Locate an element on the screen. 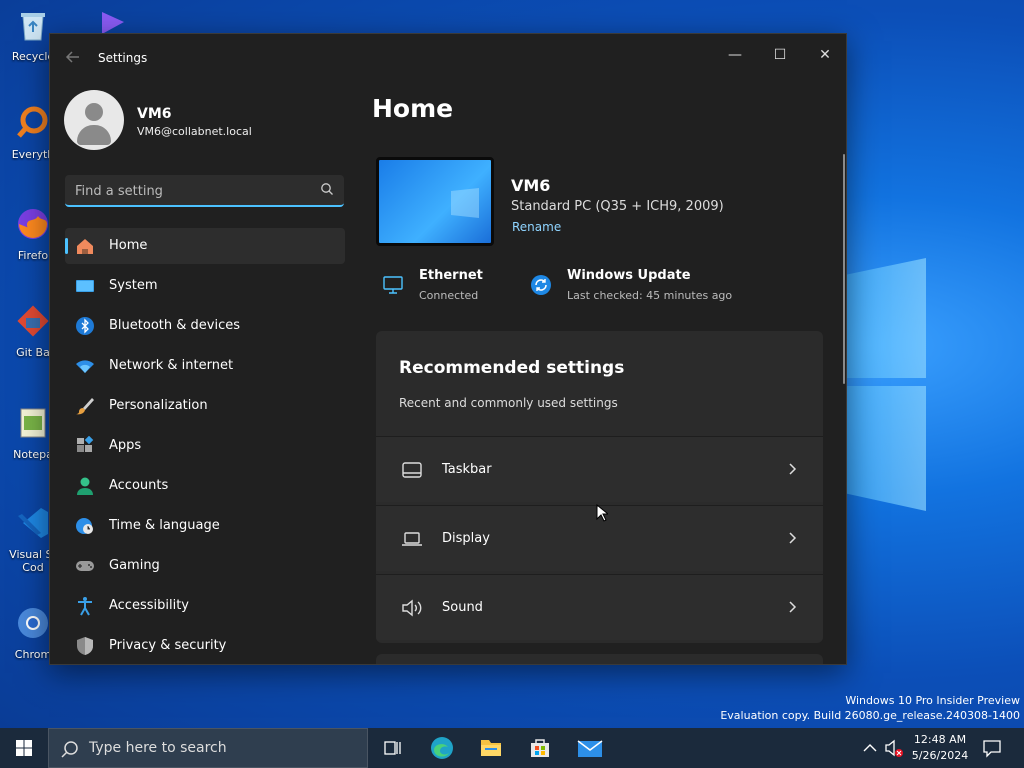  sidebar-item-gaming: Gaming is located at coordinates (205, 566).